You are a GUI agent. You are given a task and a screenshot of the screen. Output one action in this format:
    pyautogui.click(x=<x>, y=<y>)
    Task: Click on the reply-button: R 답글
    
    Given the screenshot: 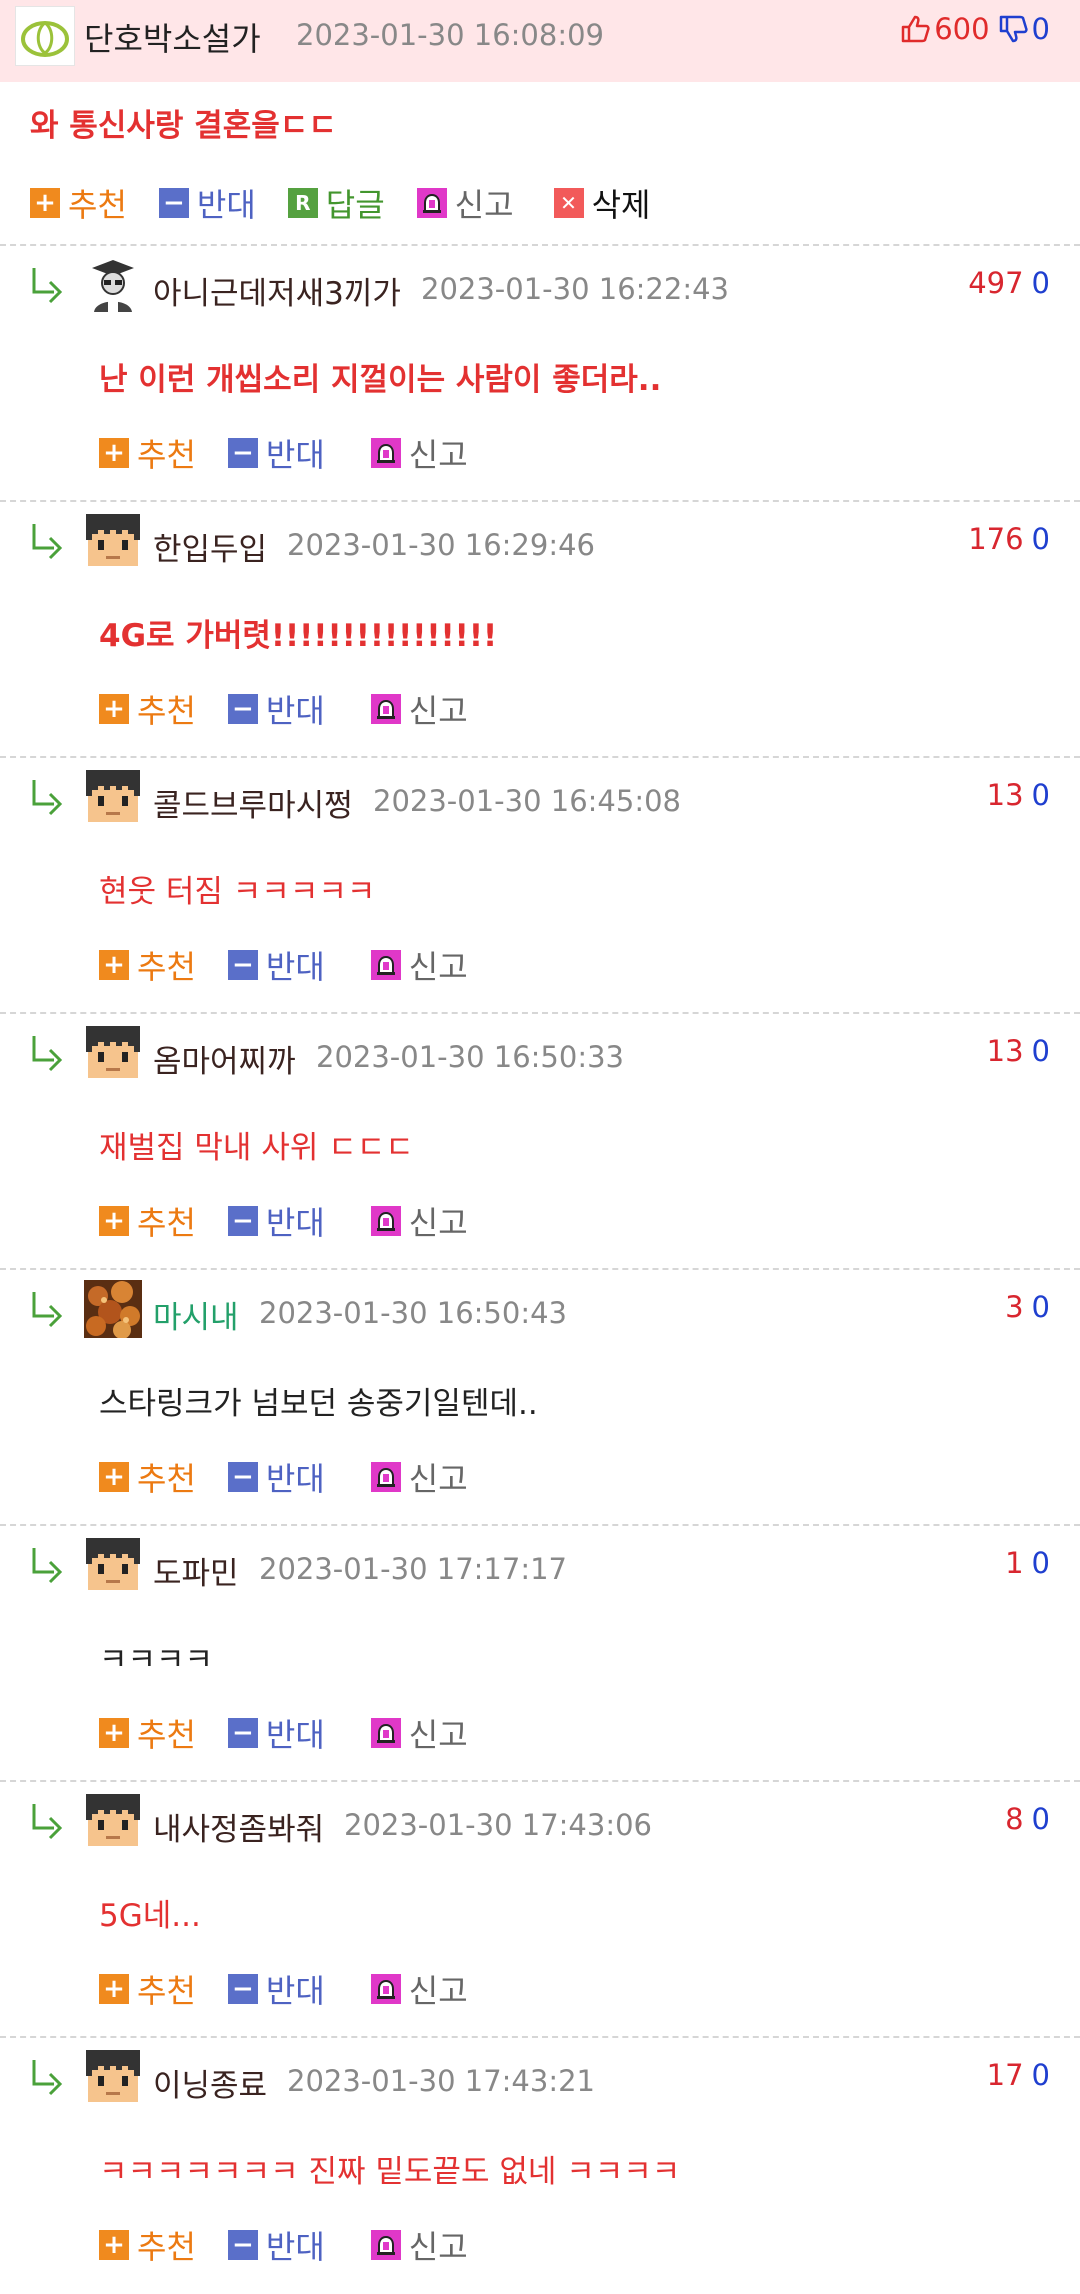 What is the action you would take?
    pyautogui.click(x=336, y=203)
    